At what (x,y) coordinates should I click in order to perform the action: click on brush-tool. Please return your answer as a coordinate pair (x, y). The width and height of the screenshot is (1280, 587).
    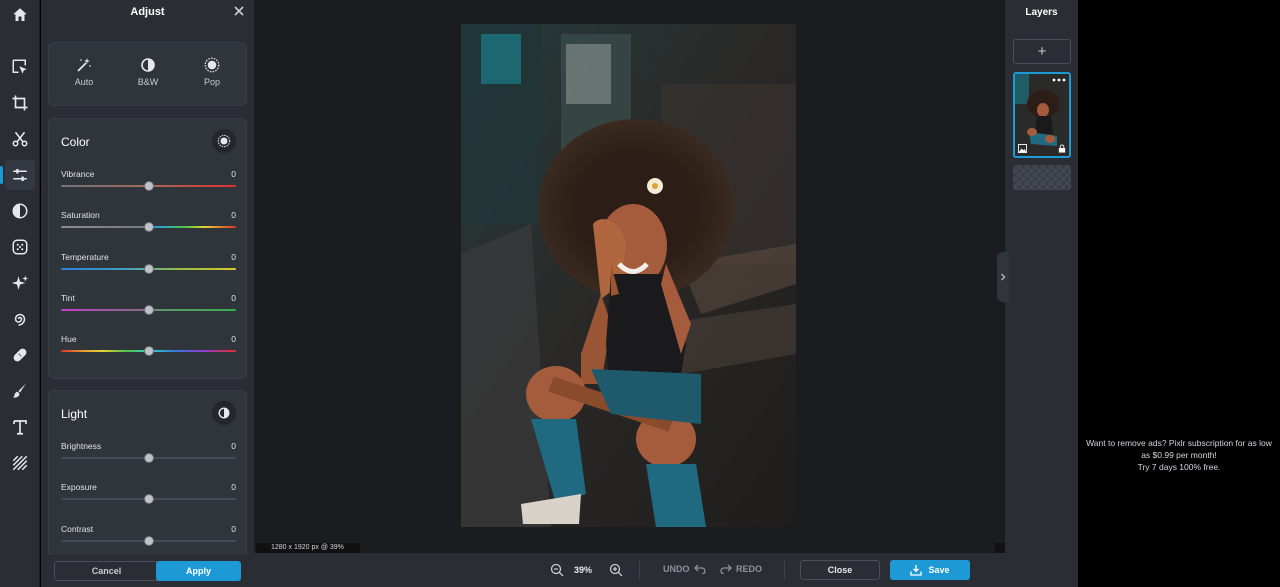
    Looking at the image, I should click on (20, 391).